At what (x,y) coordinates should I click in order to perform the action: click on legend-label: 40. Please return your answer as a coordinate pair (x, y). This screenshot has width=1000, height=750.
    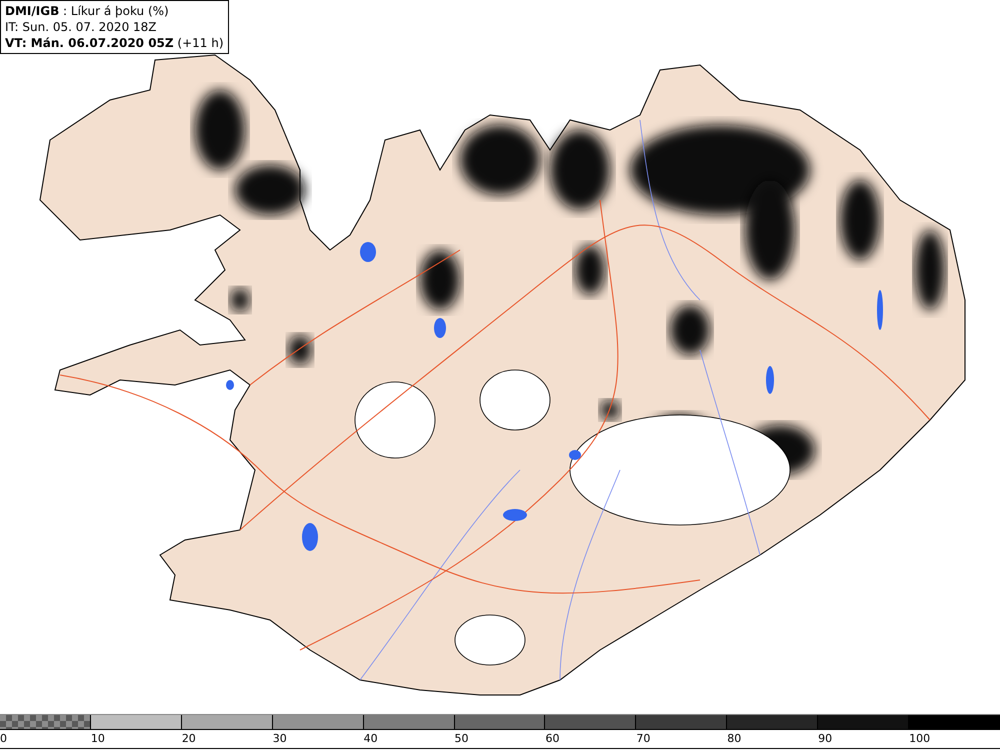
    Looking at the image, I should click on (371, 738).